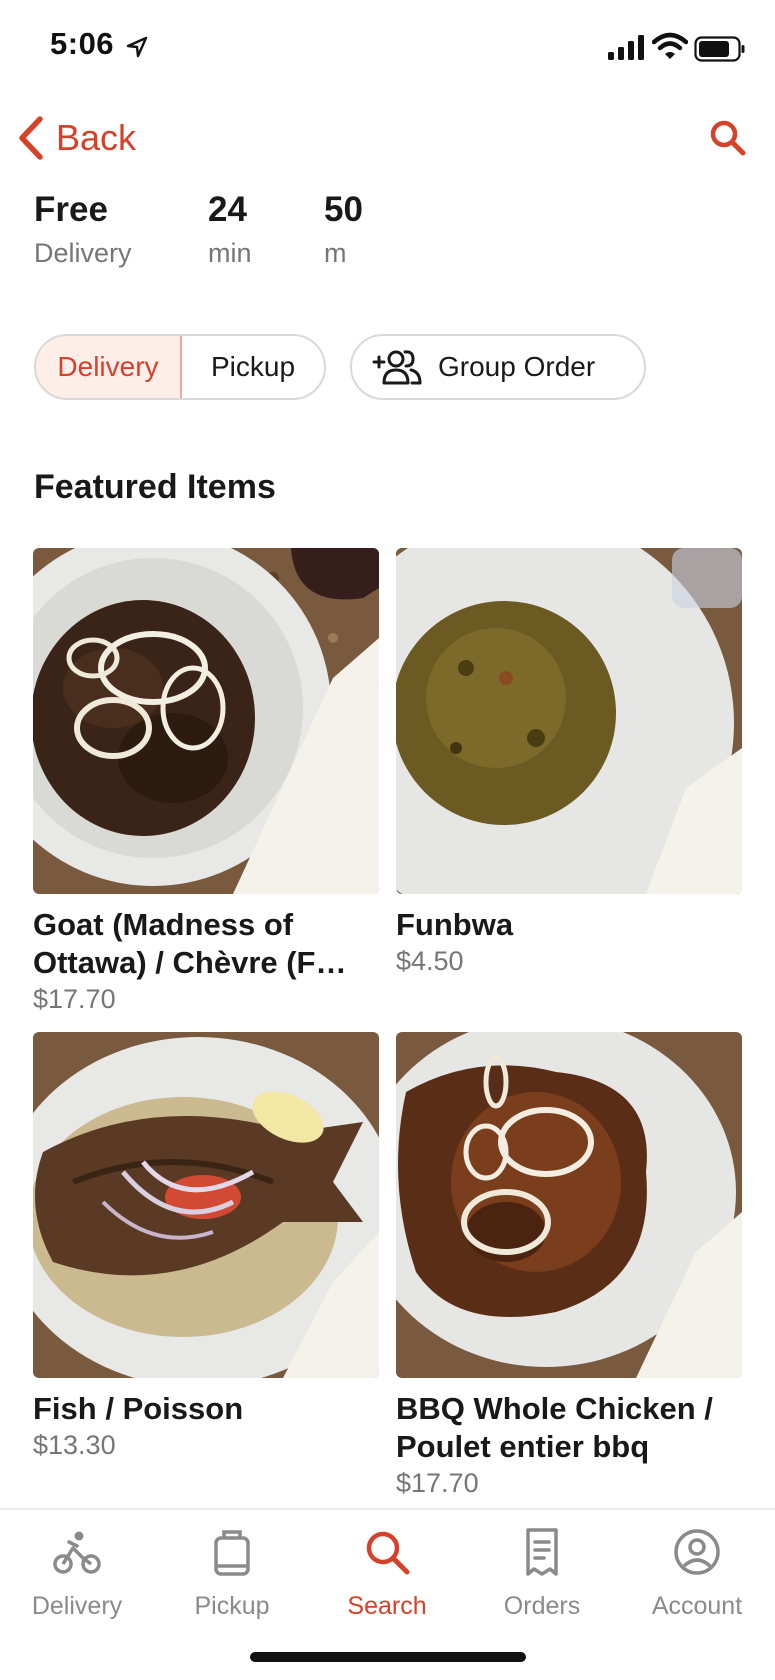  What do you see at coordinates (542, 1606) in the screenshot?
I see `tab-label: Orders` at bounding box center [542, 1606].